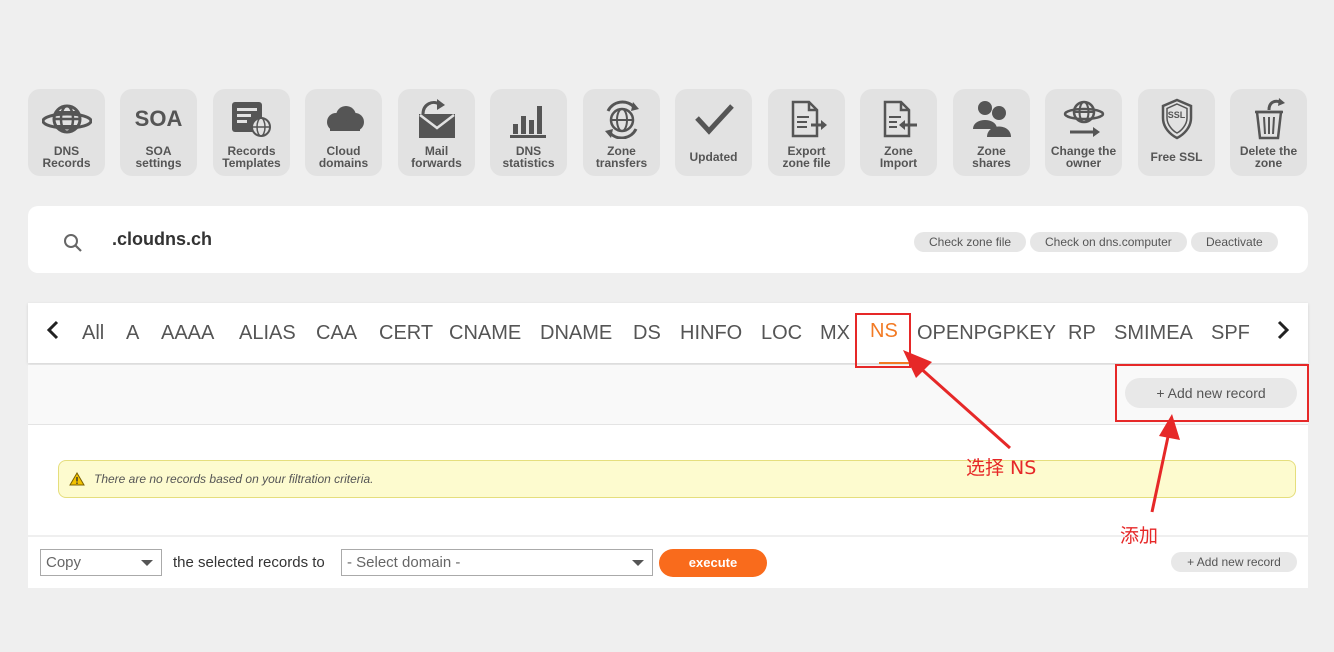 This screenshot has width=1334, height=652. What do you see at coordinates (806, 157) in the screenshot?
I see `tool-label: Export zone file` at bounding box center [806, 157].